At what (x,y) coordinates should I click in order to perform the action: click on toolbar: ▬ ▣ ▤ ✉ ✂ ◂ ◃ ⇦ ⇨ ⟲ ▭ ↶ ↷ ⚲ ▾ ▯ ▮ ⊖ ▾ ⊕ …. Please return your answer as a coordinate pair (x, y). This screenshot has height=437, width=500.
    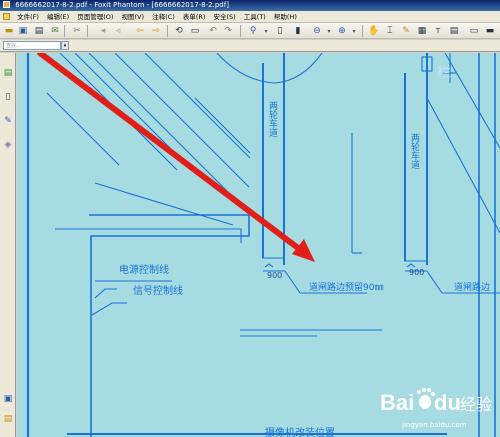
    Looking at the image, I should click on (250, 31).